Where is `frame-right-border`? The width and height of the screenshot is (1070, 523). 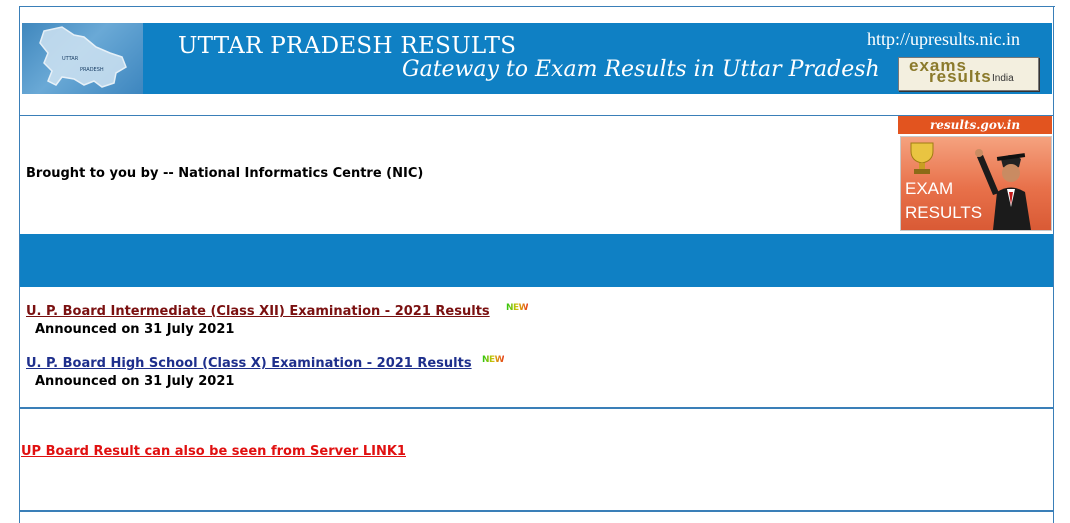 frame-right-border is located at coordinates (1053, 264).